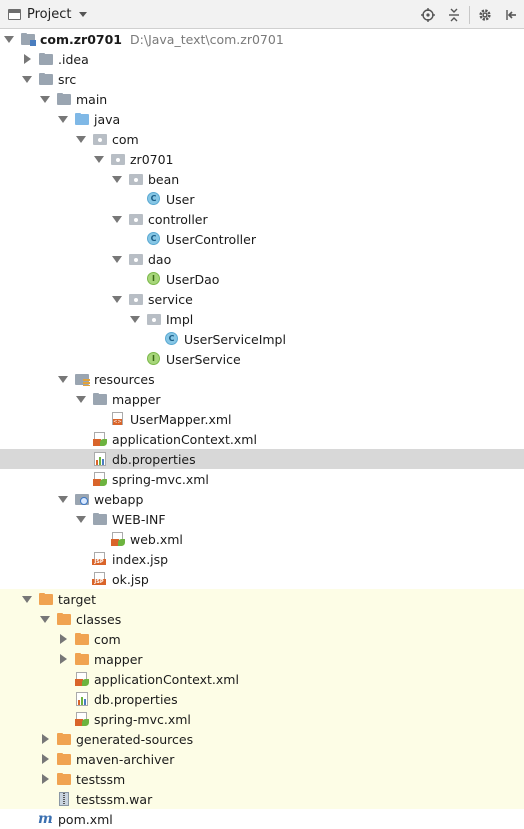  What do you see at coordinates (428, 14) in the screenshot?
I see `locate-button` at bounding box center [428, 14].